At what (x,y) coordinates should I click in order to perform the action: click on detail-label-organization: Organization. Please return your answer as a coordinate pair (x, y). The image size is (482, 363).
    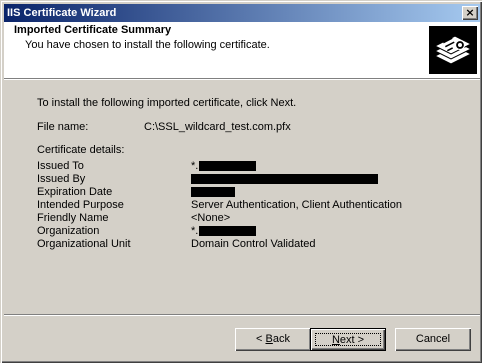
    Looking at the image, I should click on (68, 231).